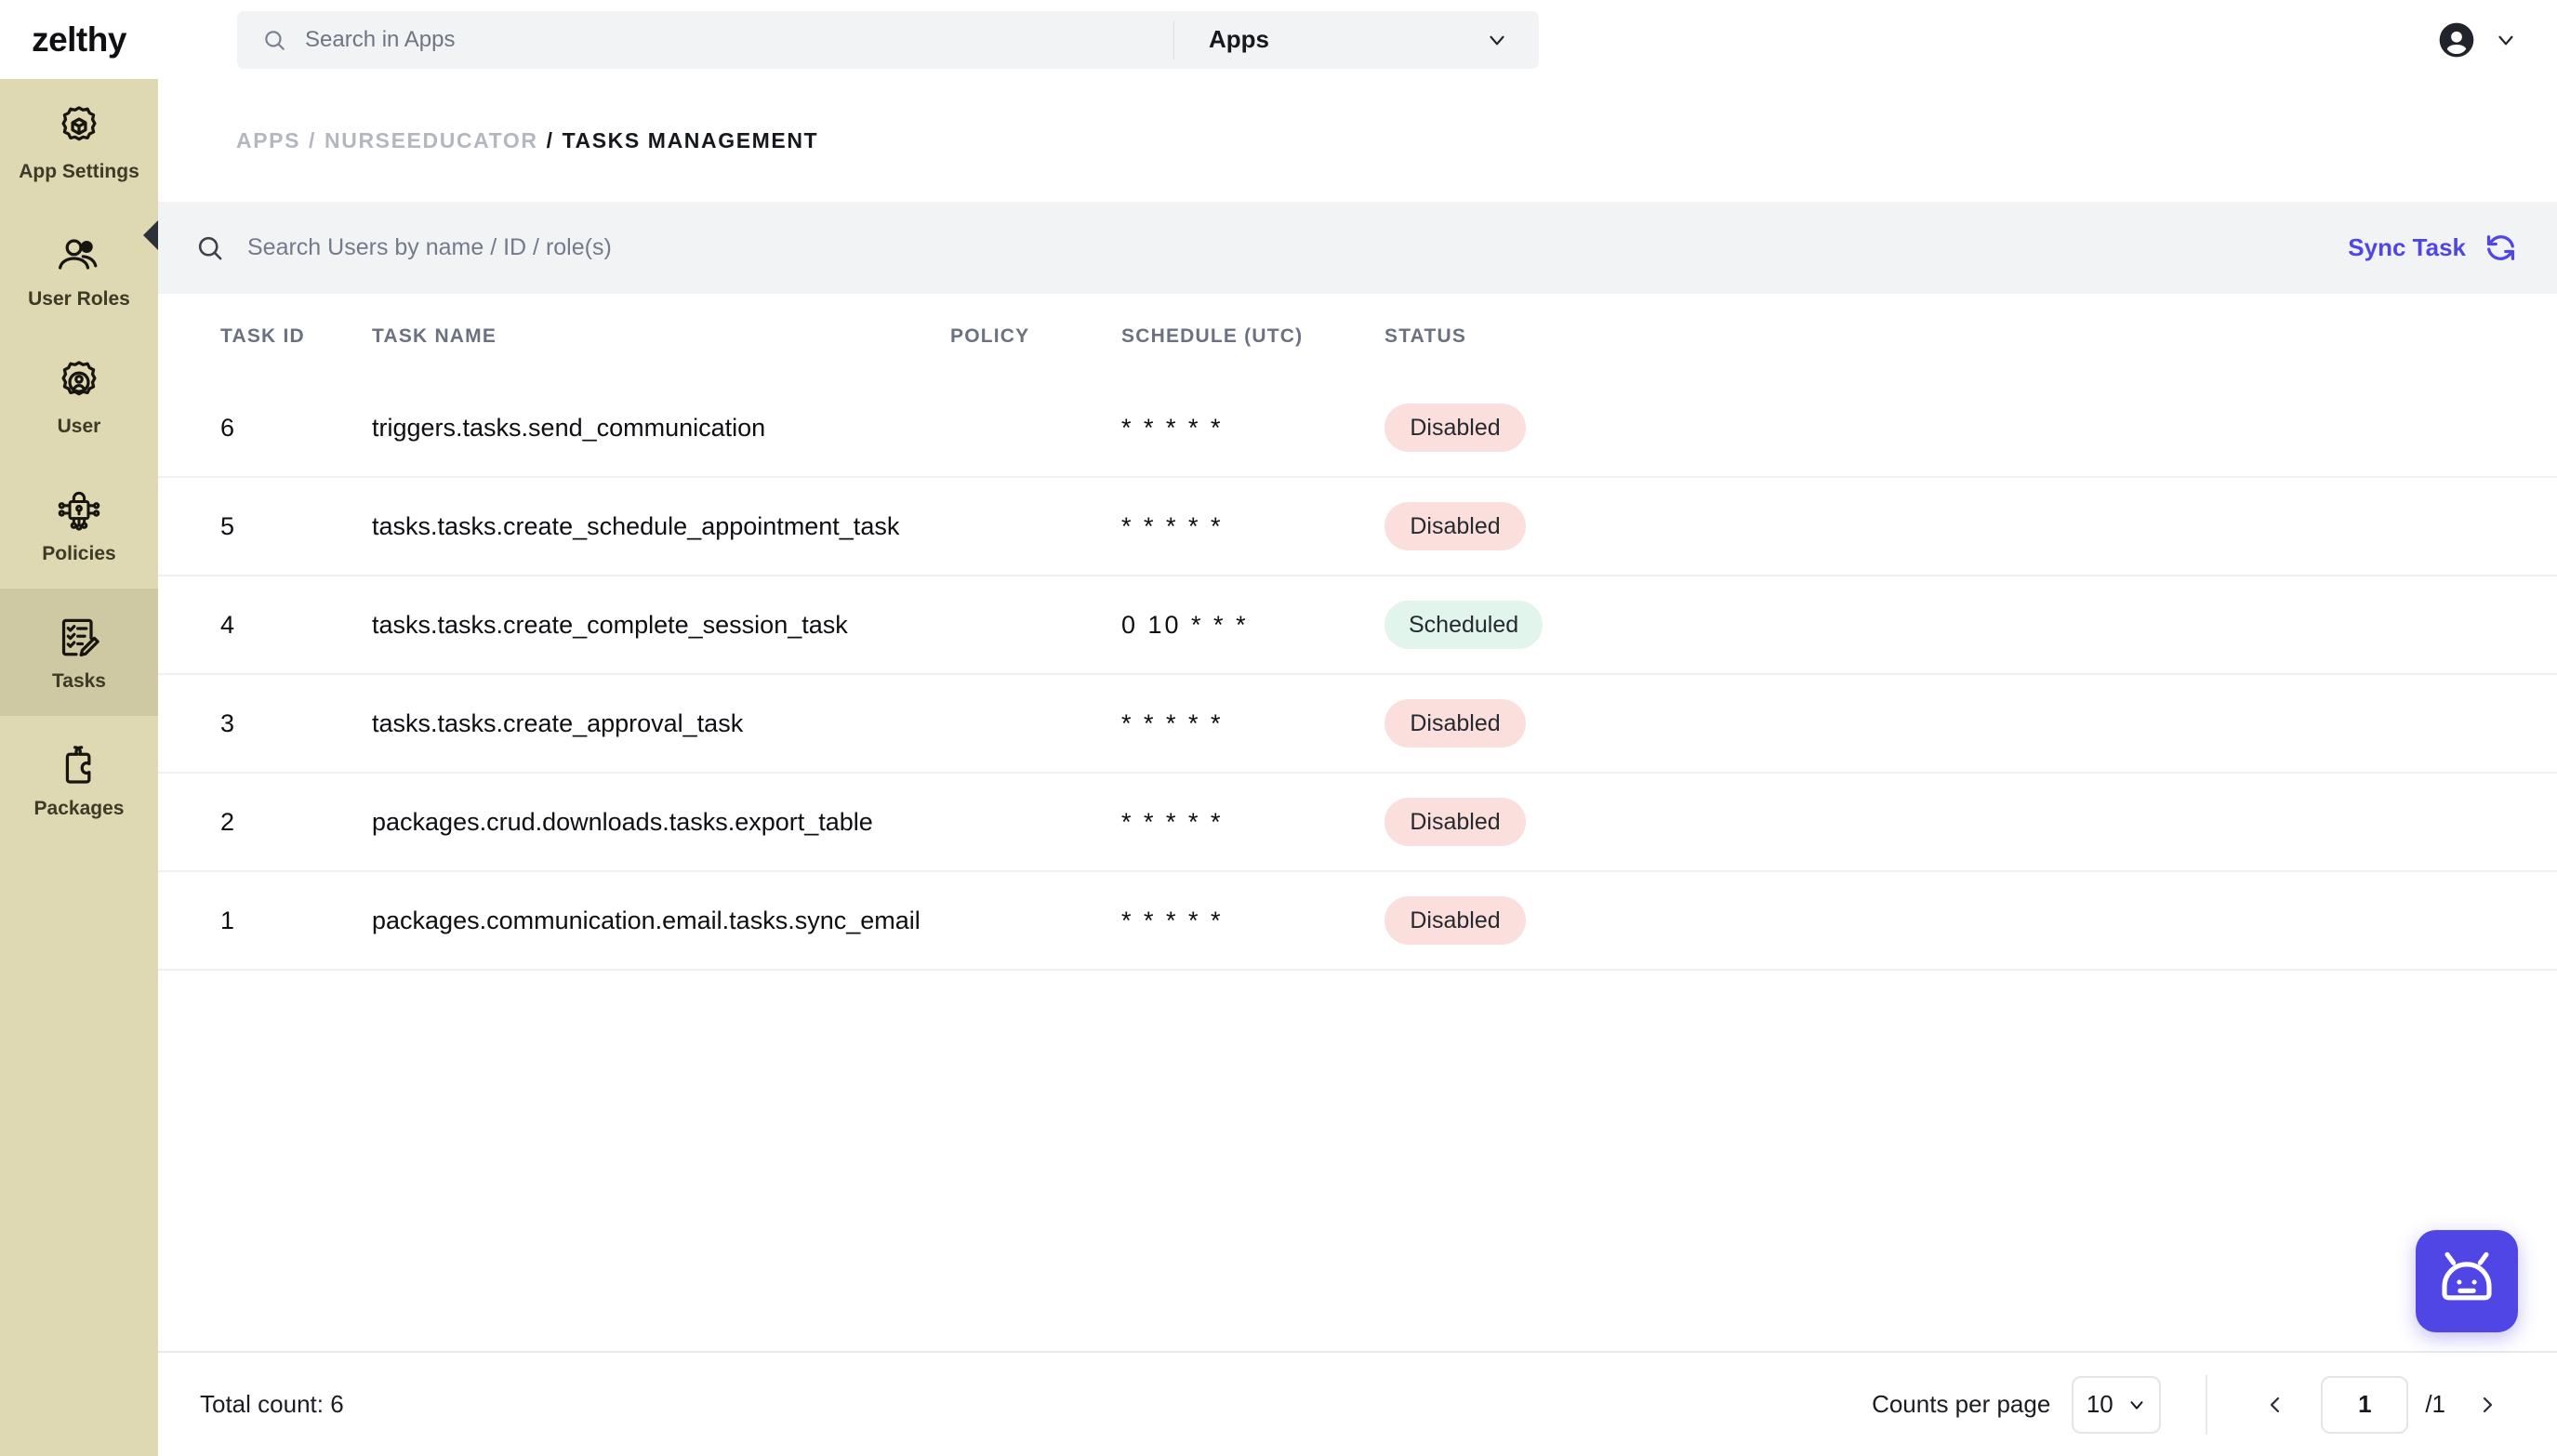  Describe the element at coordinates (236, 336) in the screenshot. I see `column-header-task-id: TASK ID` at that location.